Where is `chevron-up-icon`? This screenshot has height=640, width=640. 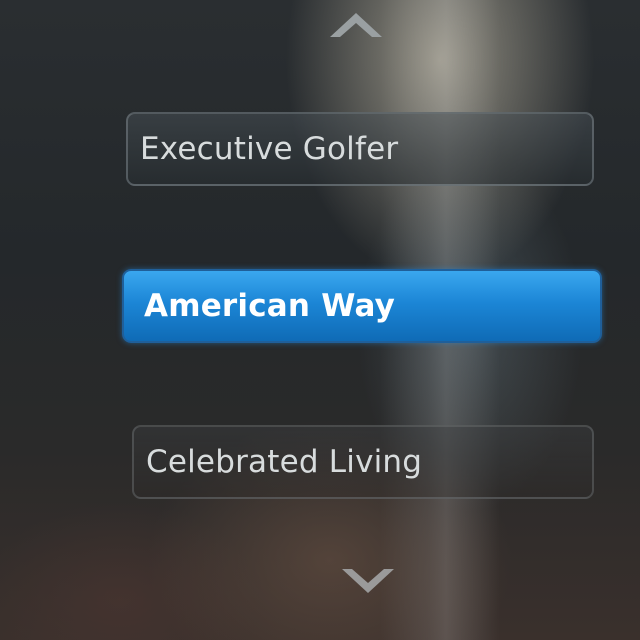
chevron-up-icon is located at coordinates (356, 25).